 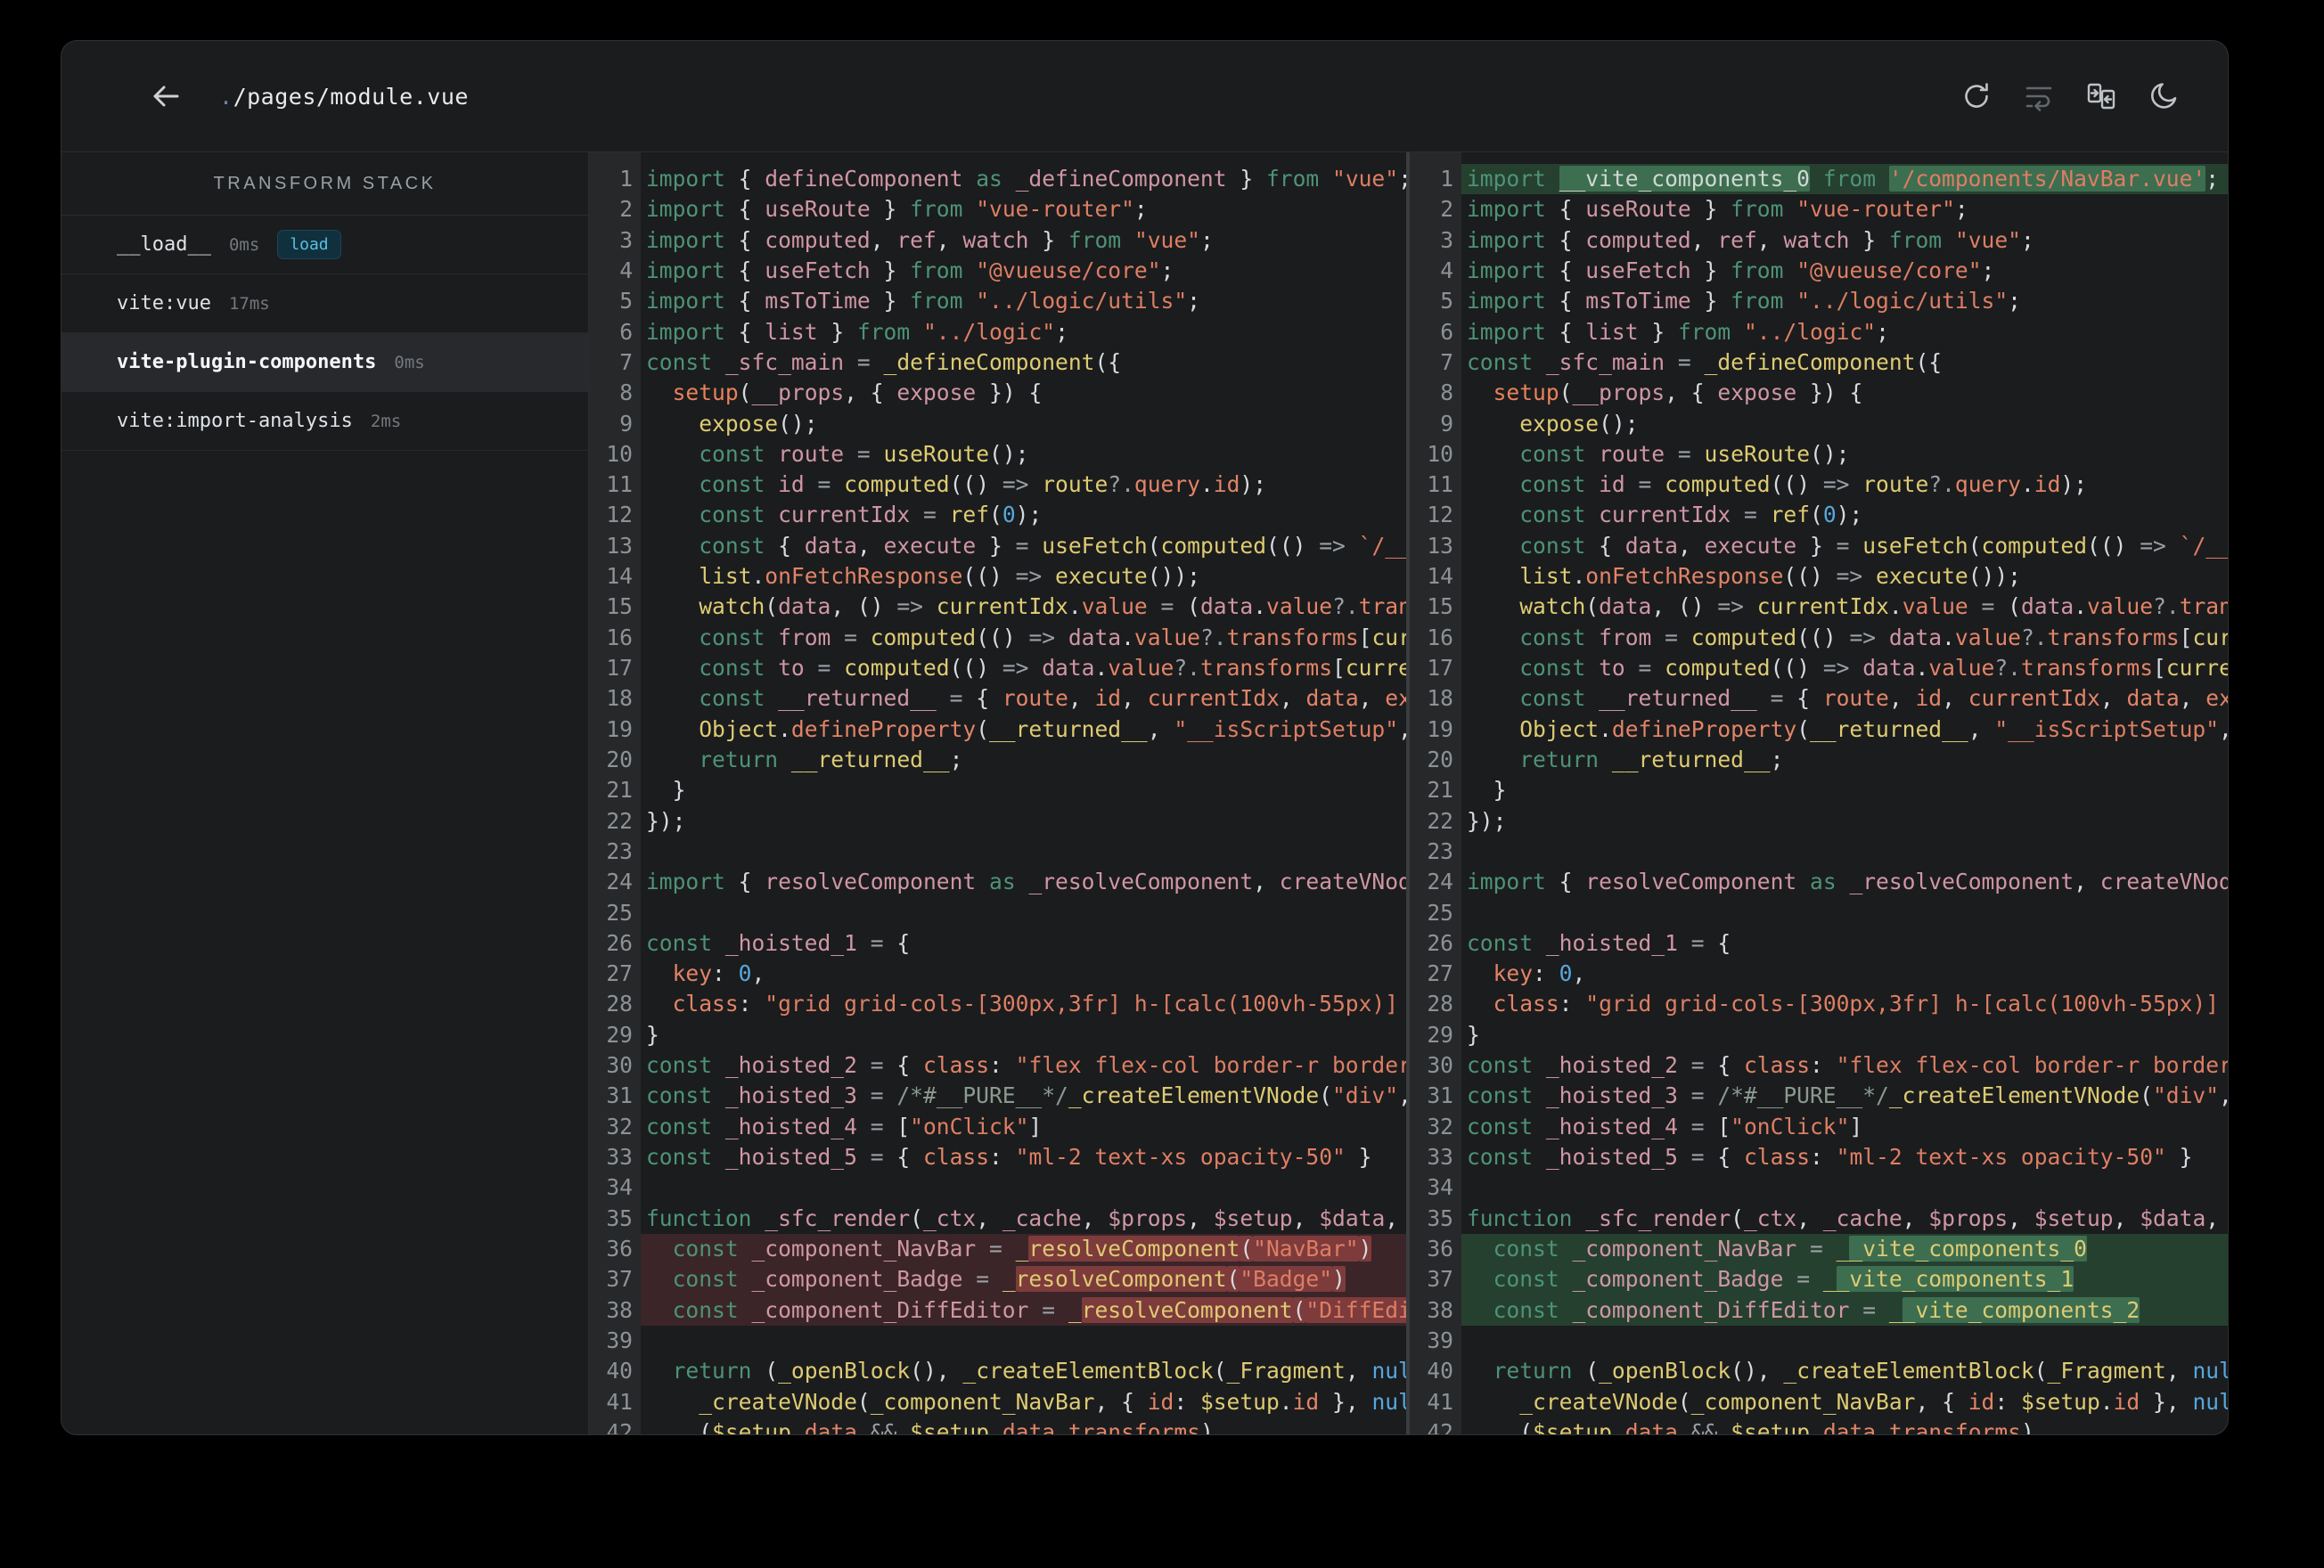 I want to click on refresh-icon, so click(x=1976, y=96).